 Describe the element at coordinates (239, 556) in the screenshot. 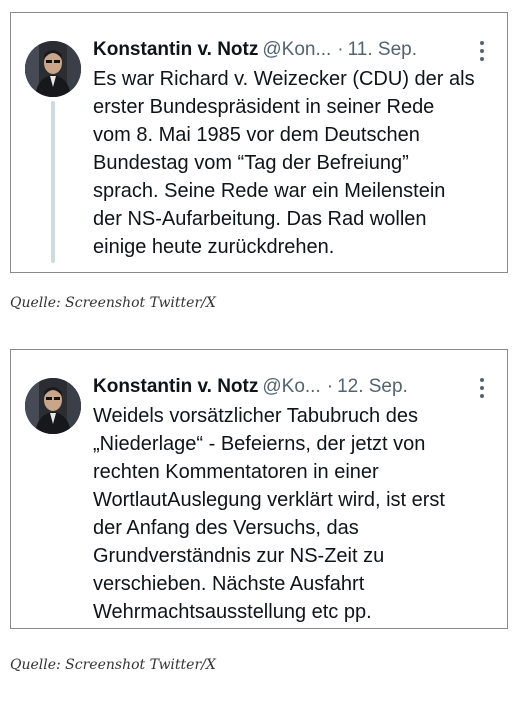

I see `tweet-text-line: Grundverständnis zur NS-Zeit zu` at that location.